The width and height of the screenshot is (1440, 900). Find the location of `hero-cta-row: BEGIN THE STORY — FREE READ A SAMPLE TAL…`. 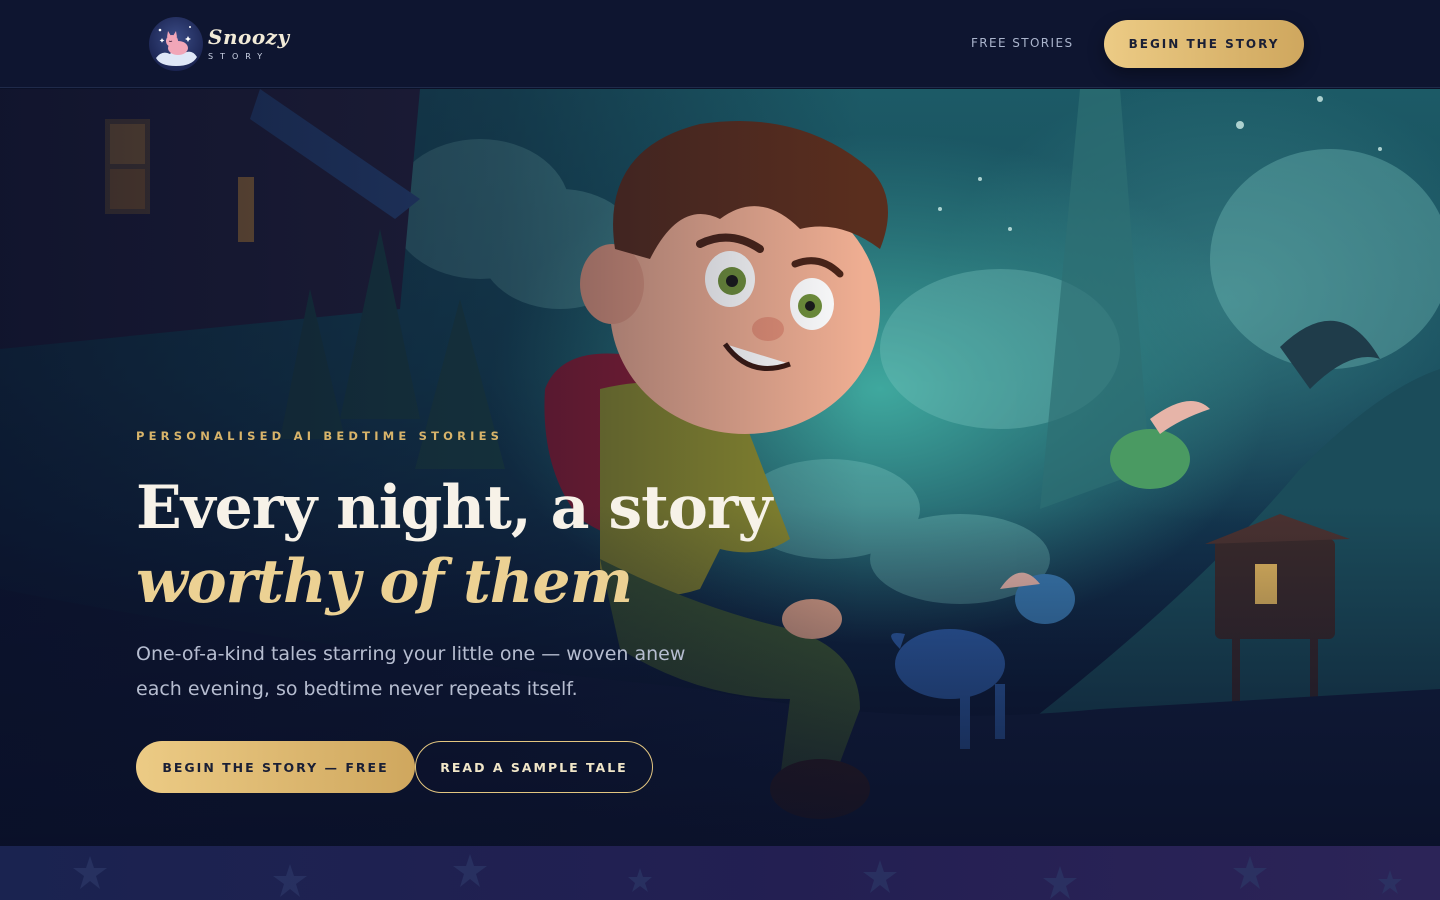

hero-cta-row: BEGIN THE STORY — FREE READ A SAMPLE TAL… is located at coordinates (516, 767).